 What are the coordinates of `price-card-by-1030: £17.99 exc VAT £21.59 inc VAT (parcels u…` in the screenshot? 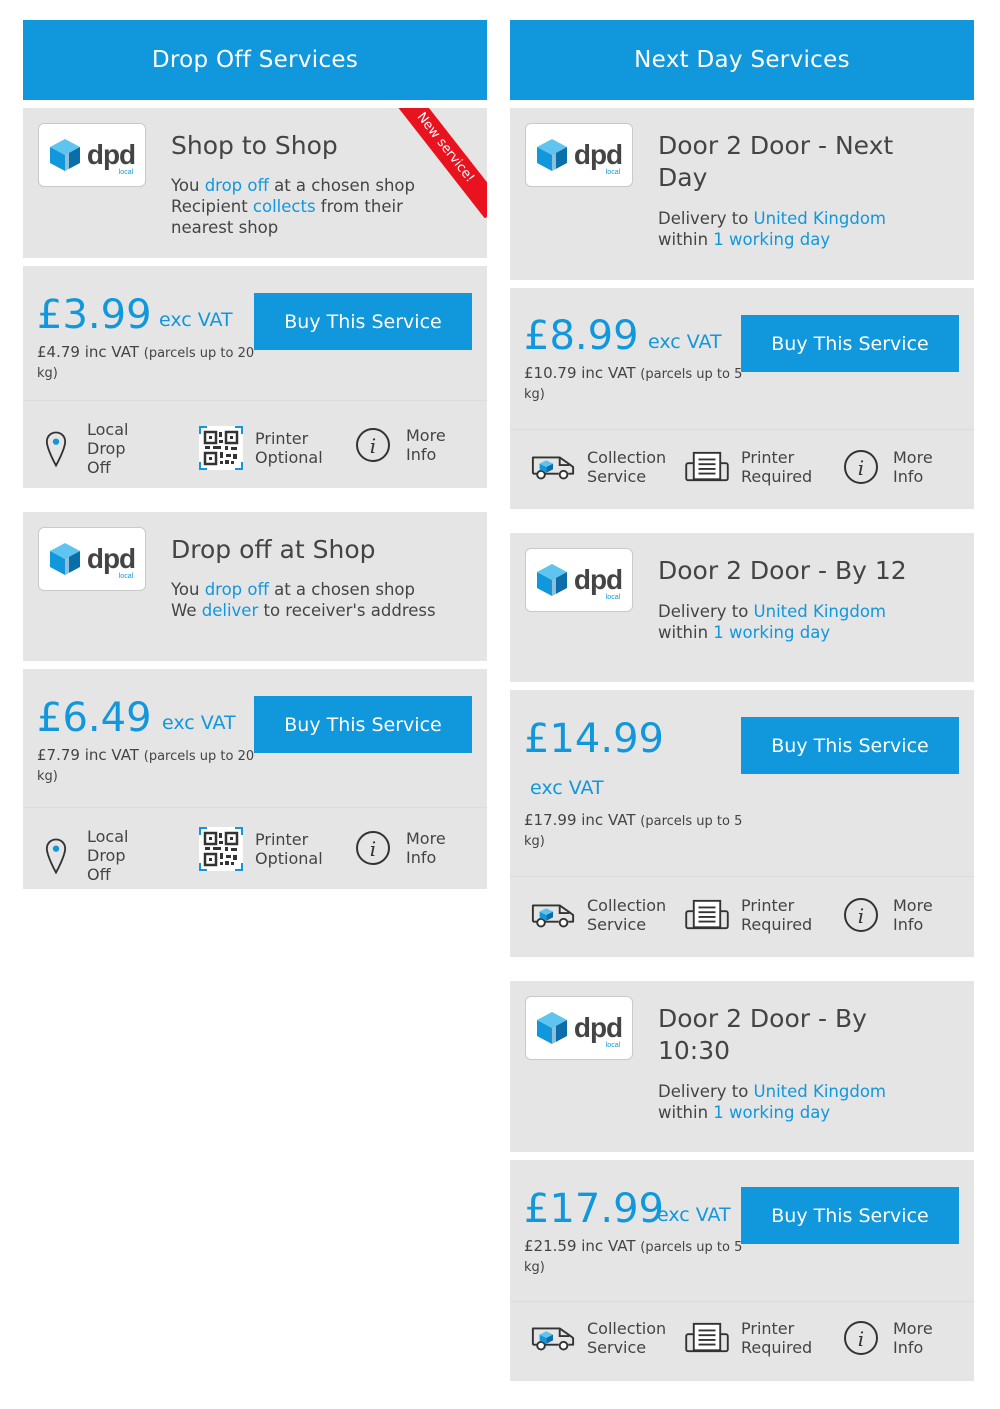 It's located at (742, 1270).